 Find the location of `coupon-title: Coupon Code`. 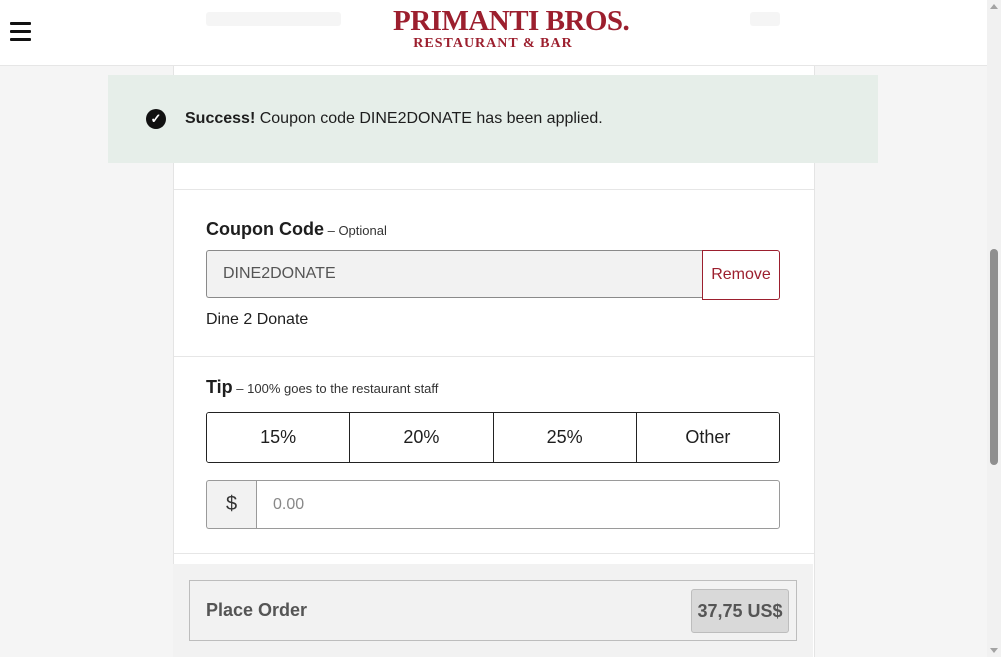

coupon-title: Coupon Code is located at coordinates (265, 229).